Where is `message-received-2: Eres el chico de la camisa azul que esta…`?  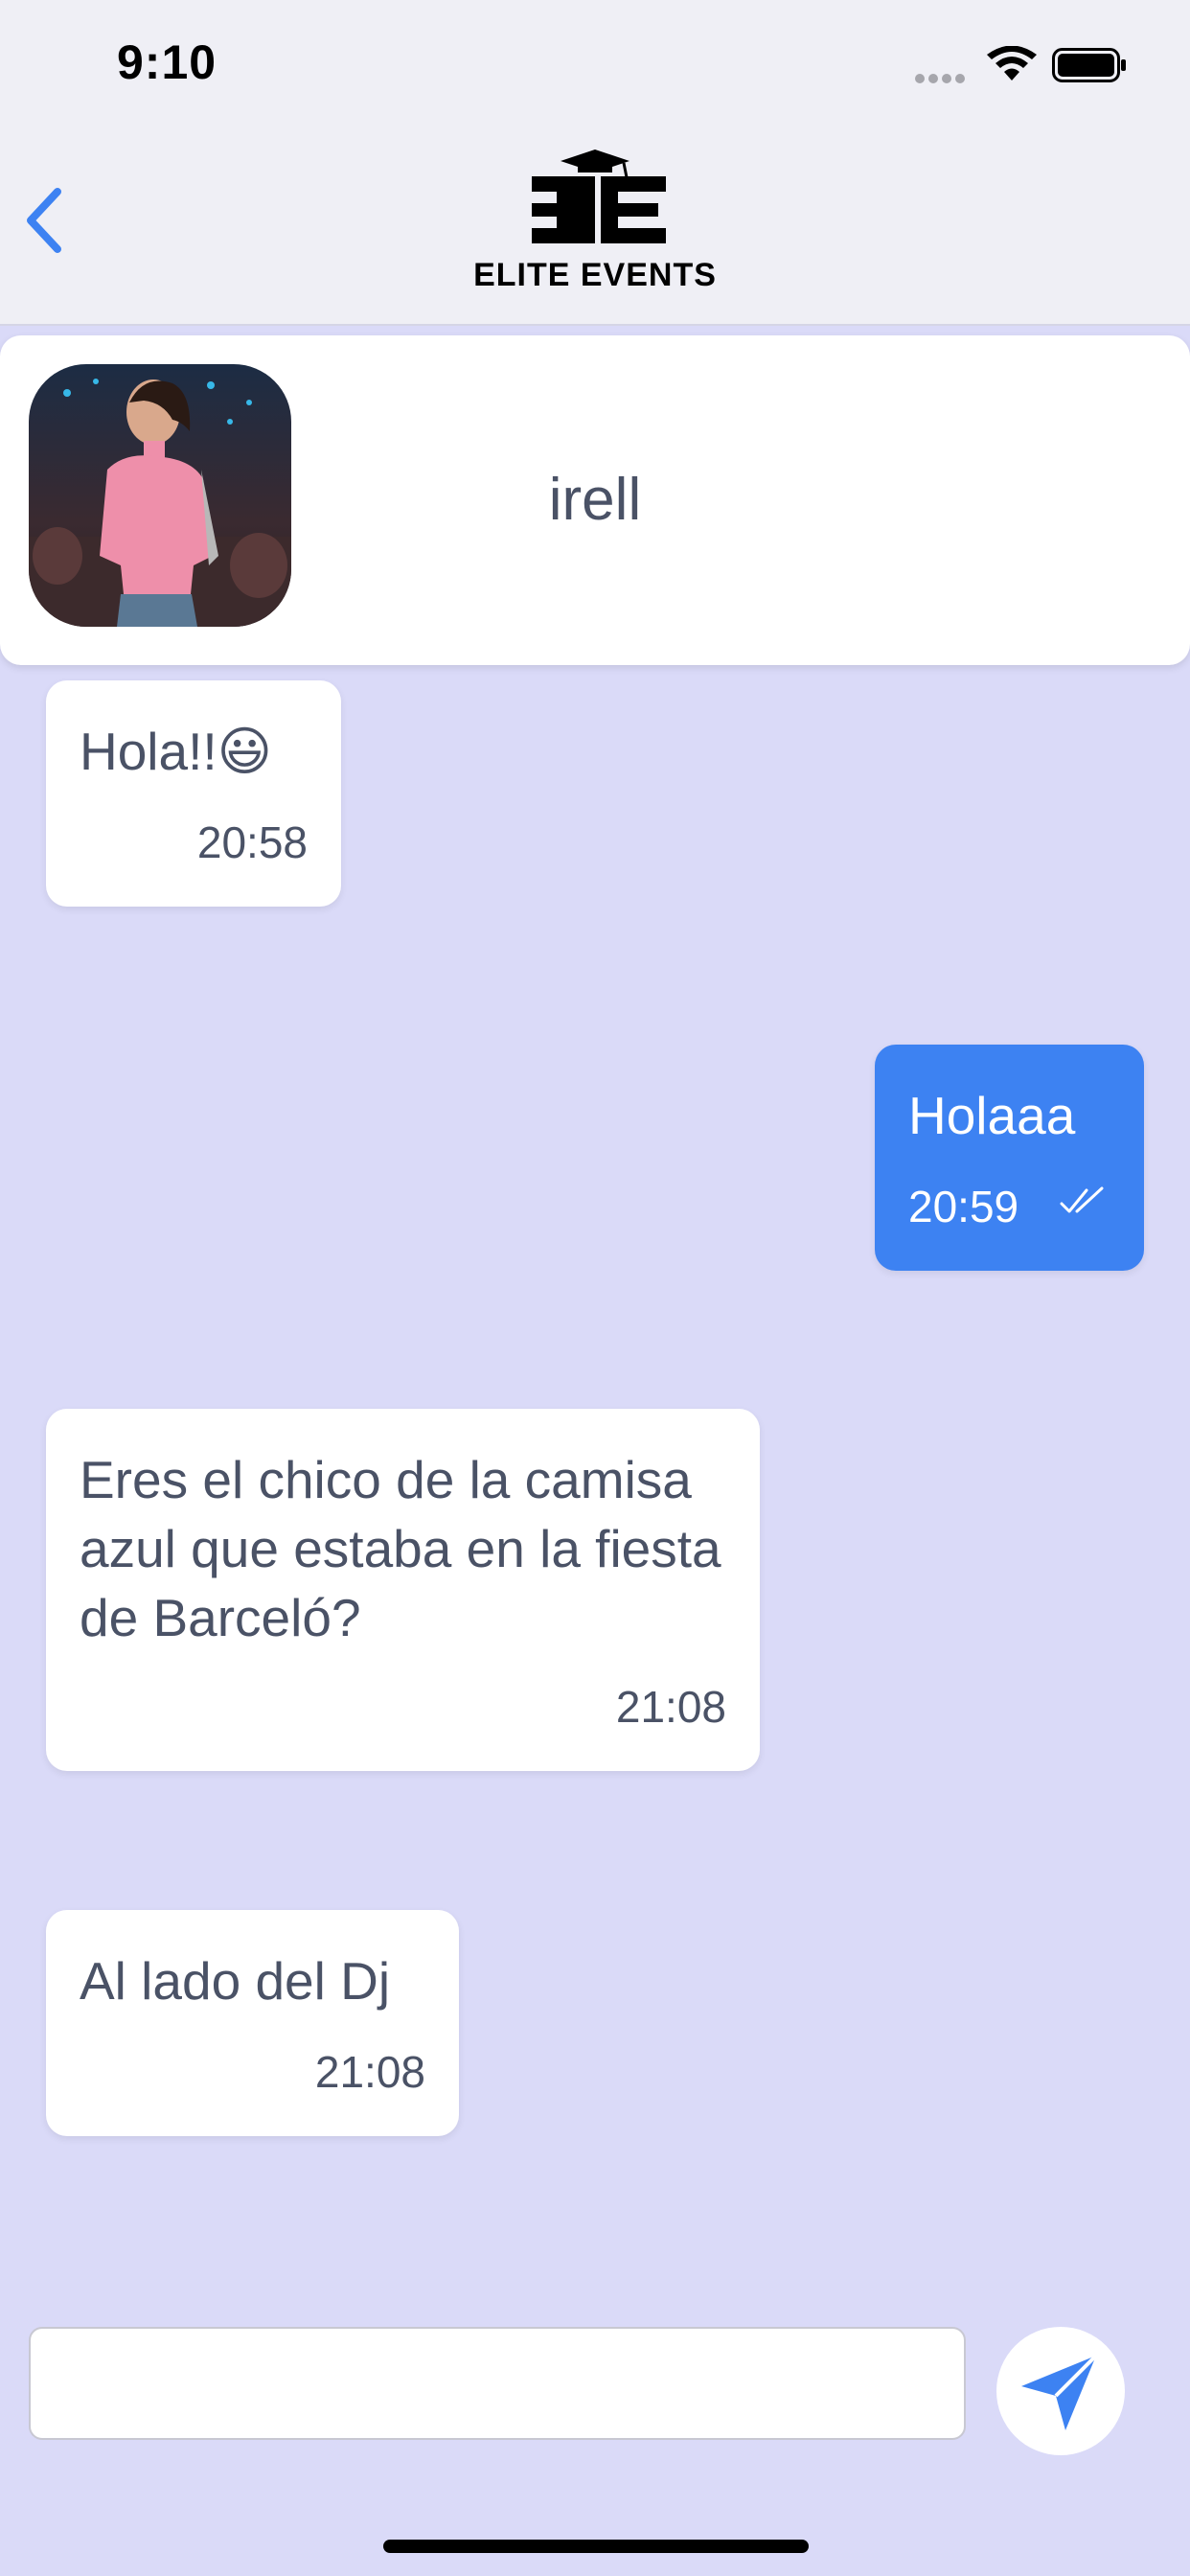
message-received-2: Eres el chico de la camisa azul que esta… is located at coordinates (403, 1590).